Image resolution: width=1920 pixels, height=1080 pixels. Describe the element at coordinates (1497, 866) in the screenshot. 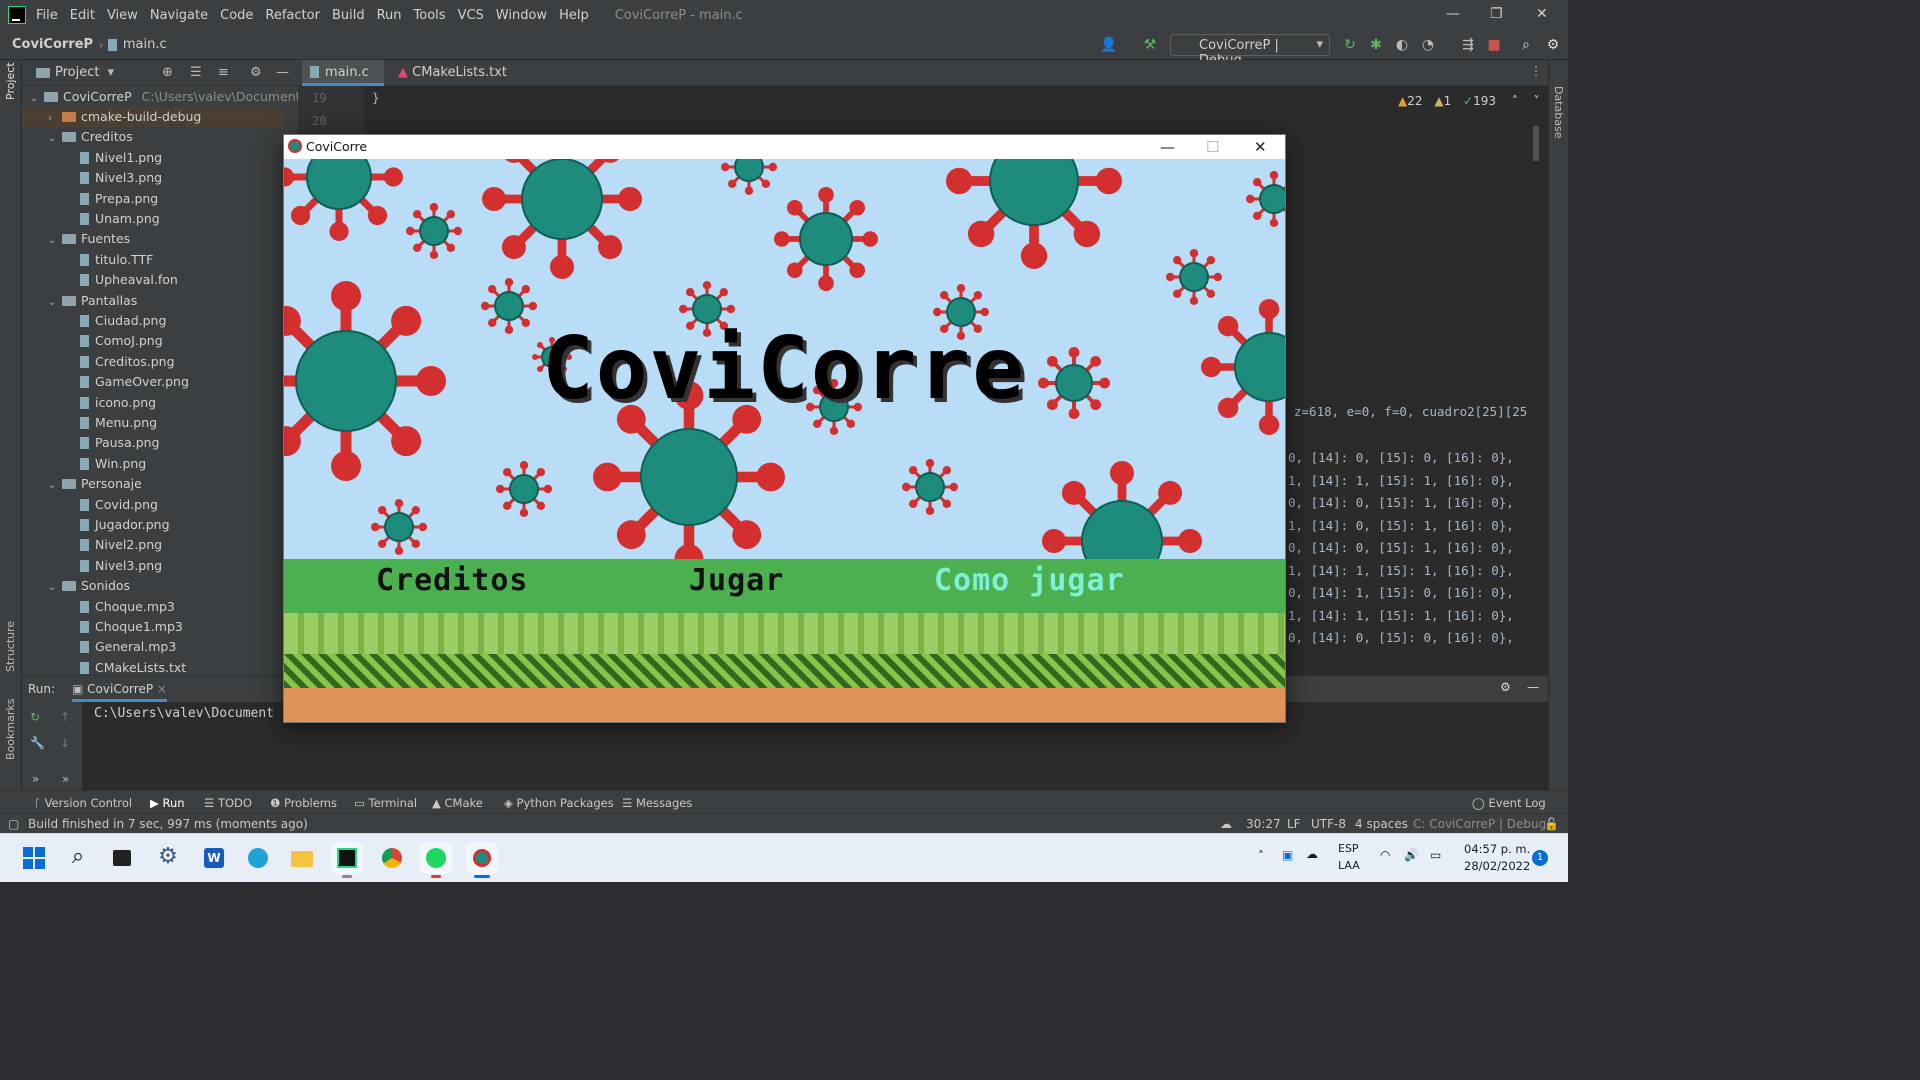

I see `clock-date: 28/02/2022` at that location.